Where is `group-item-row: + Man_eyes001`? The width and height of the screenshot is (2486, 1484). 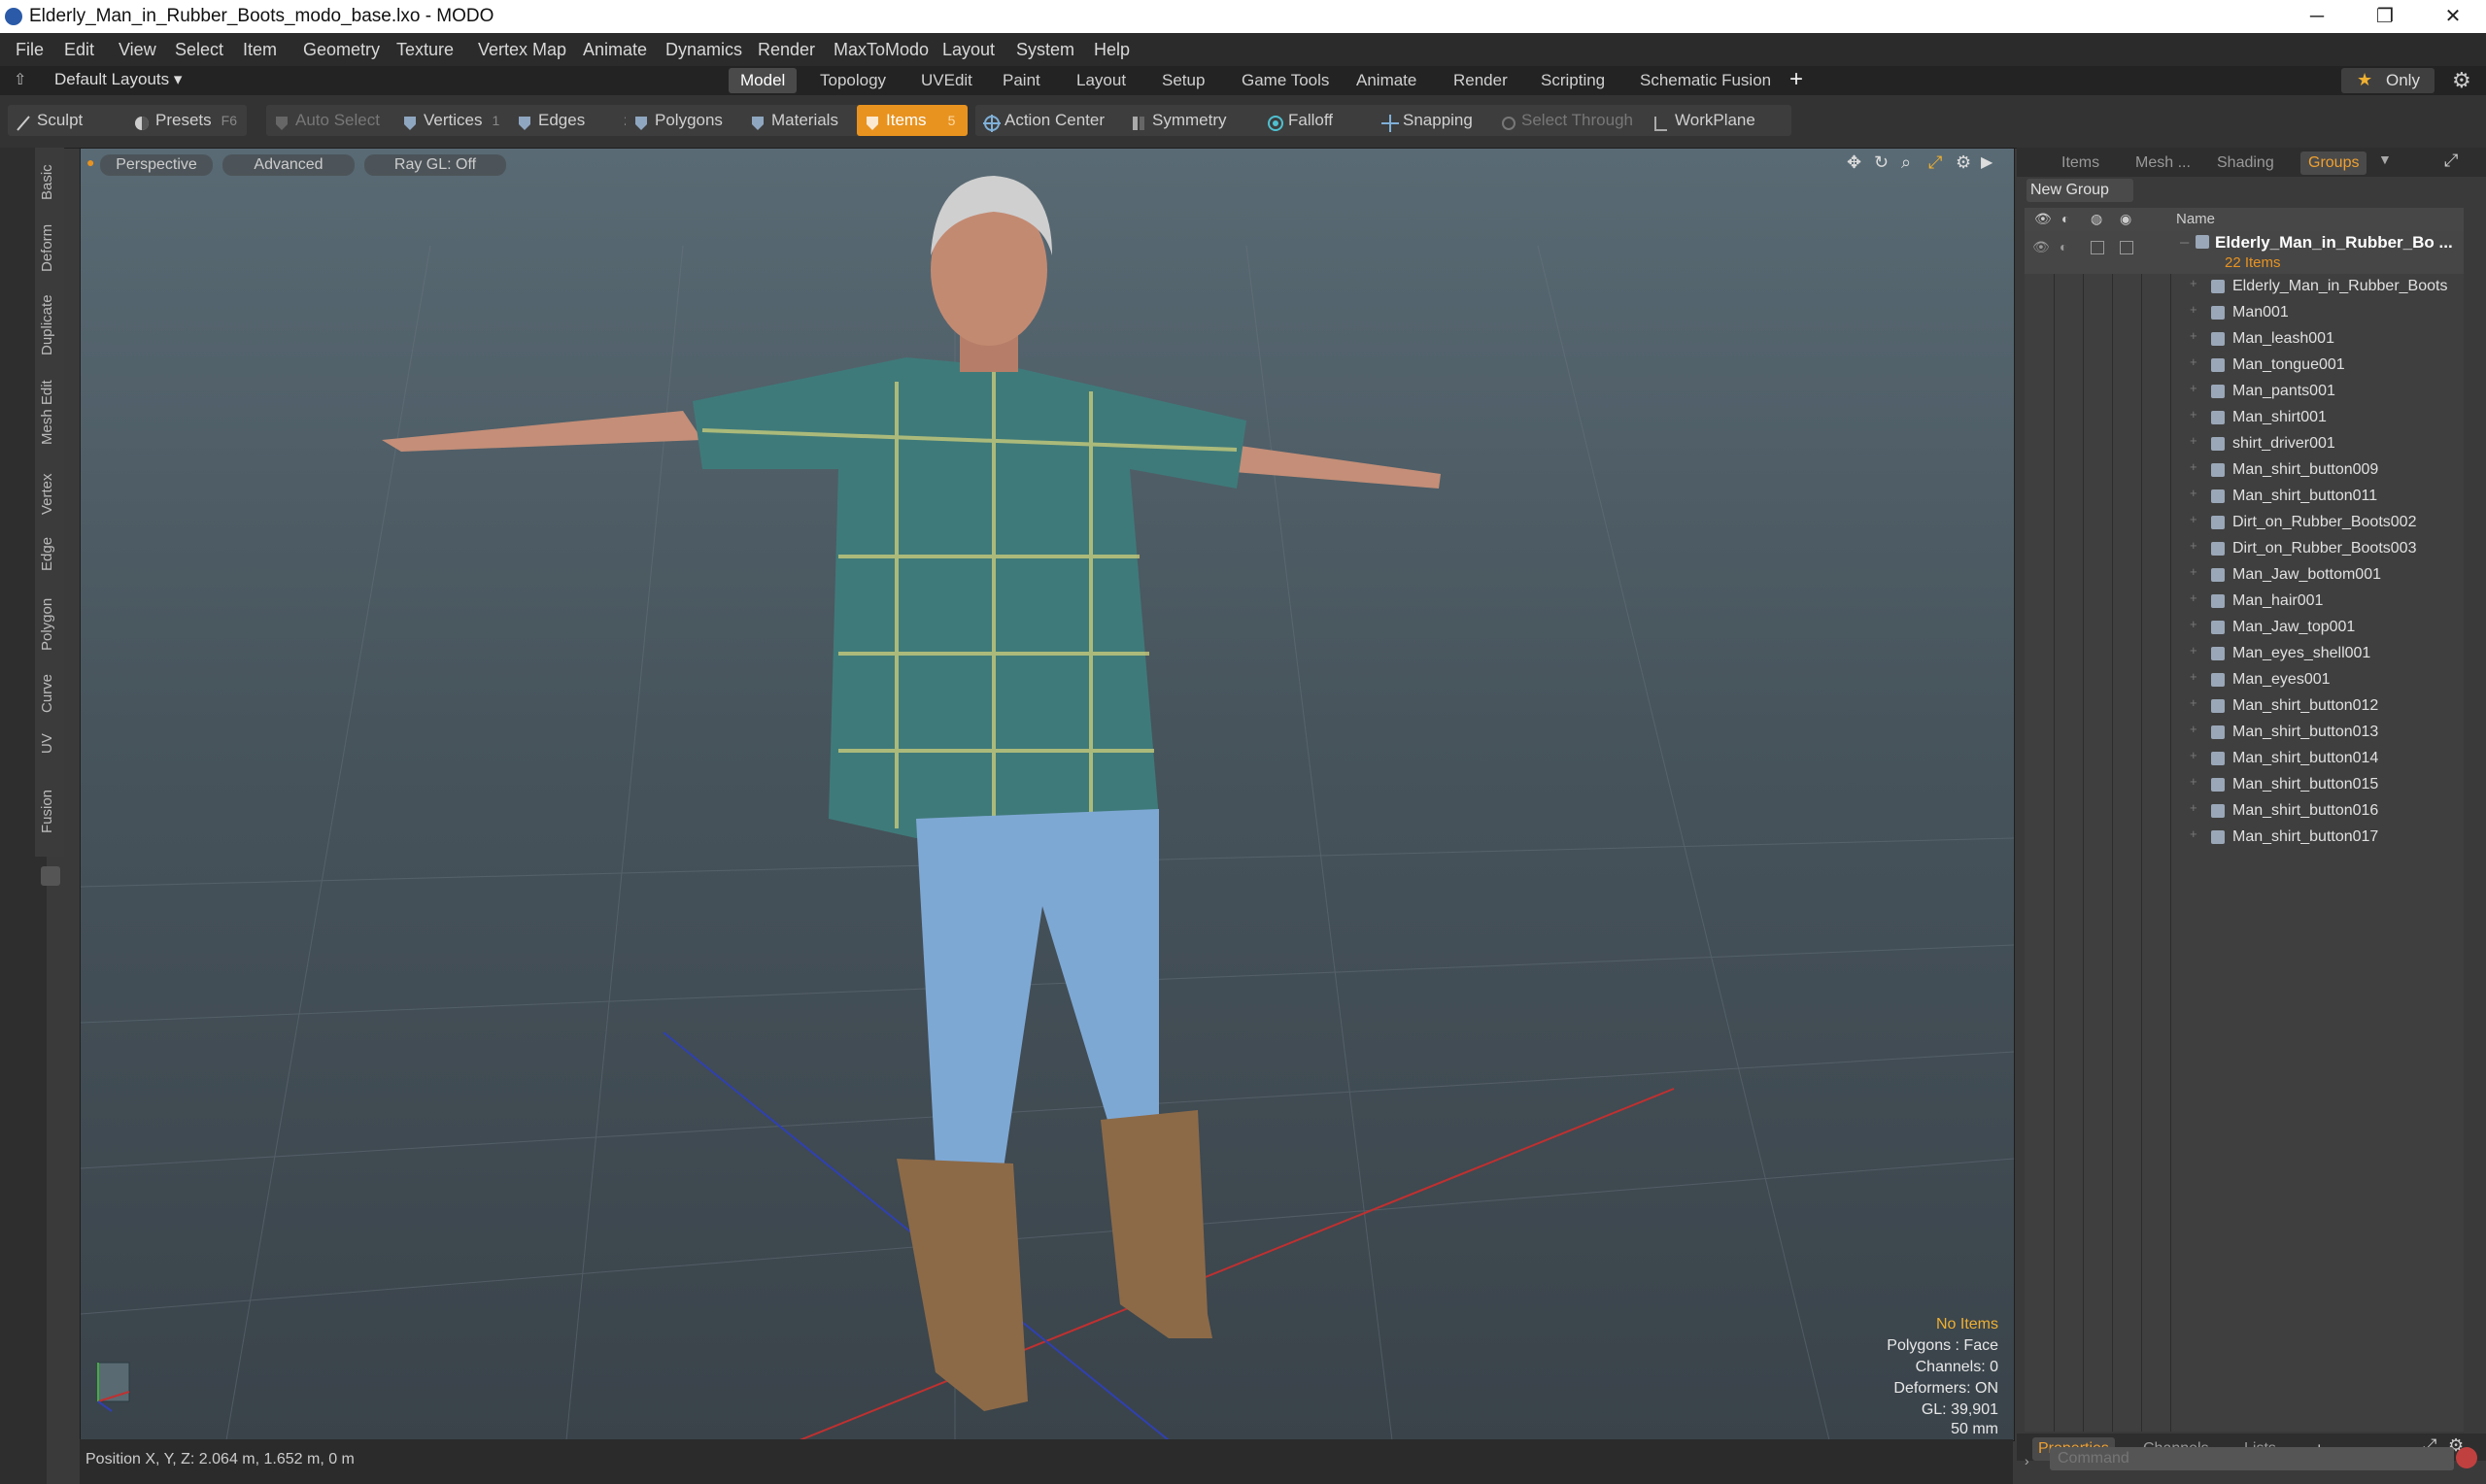 group-item-row: + Man_eyes001 is located at coordinates (2248, 680).